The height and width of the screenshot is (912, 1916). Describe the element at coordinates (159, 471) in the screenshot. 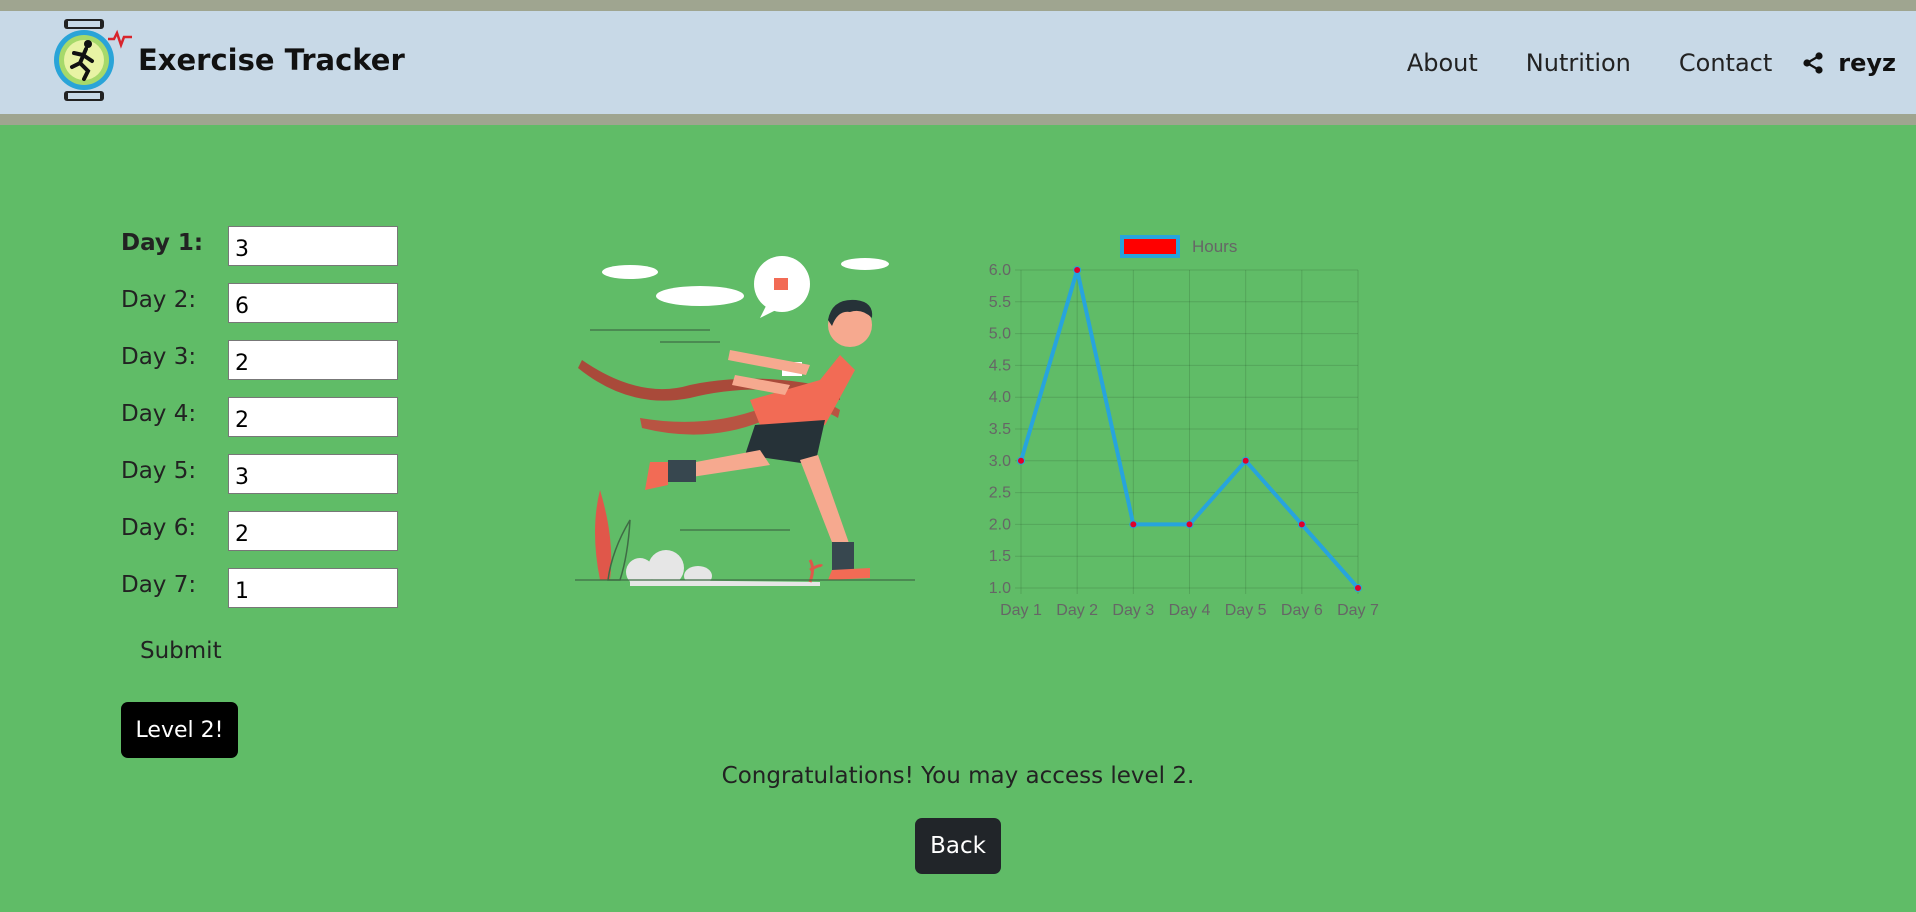

I see `day-5-label: Day 5:` at that location.